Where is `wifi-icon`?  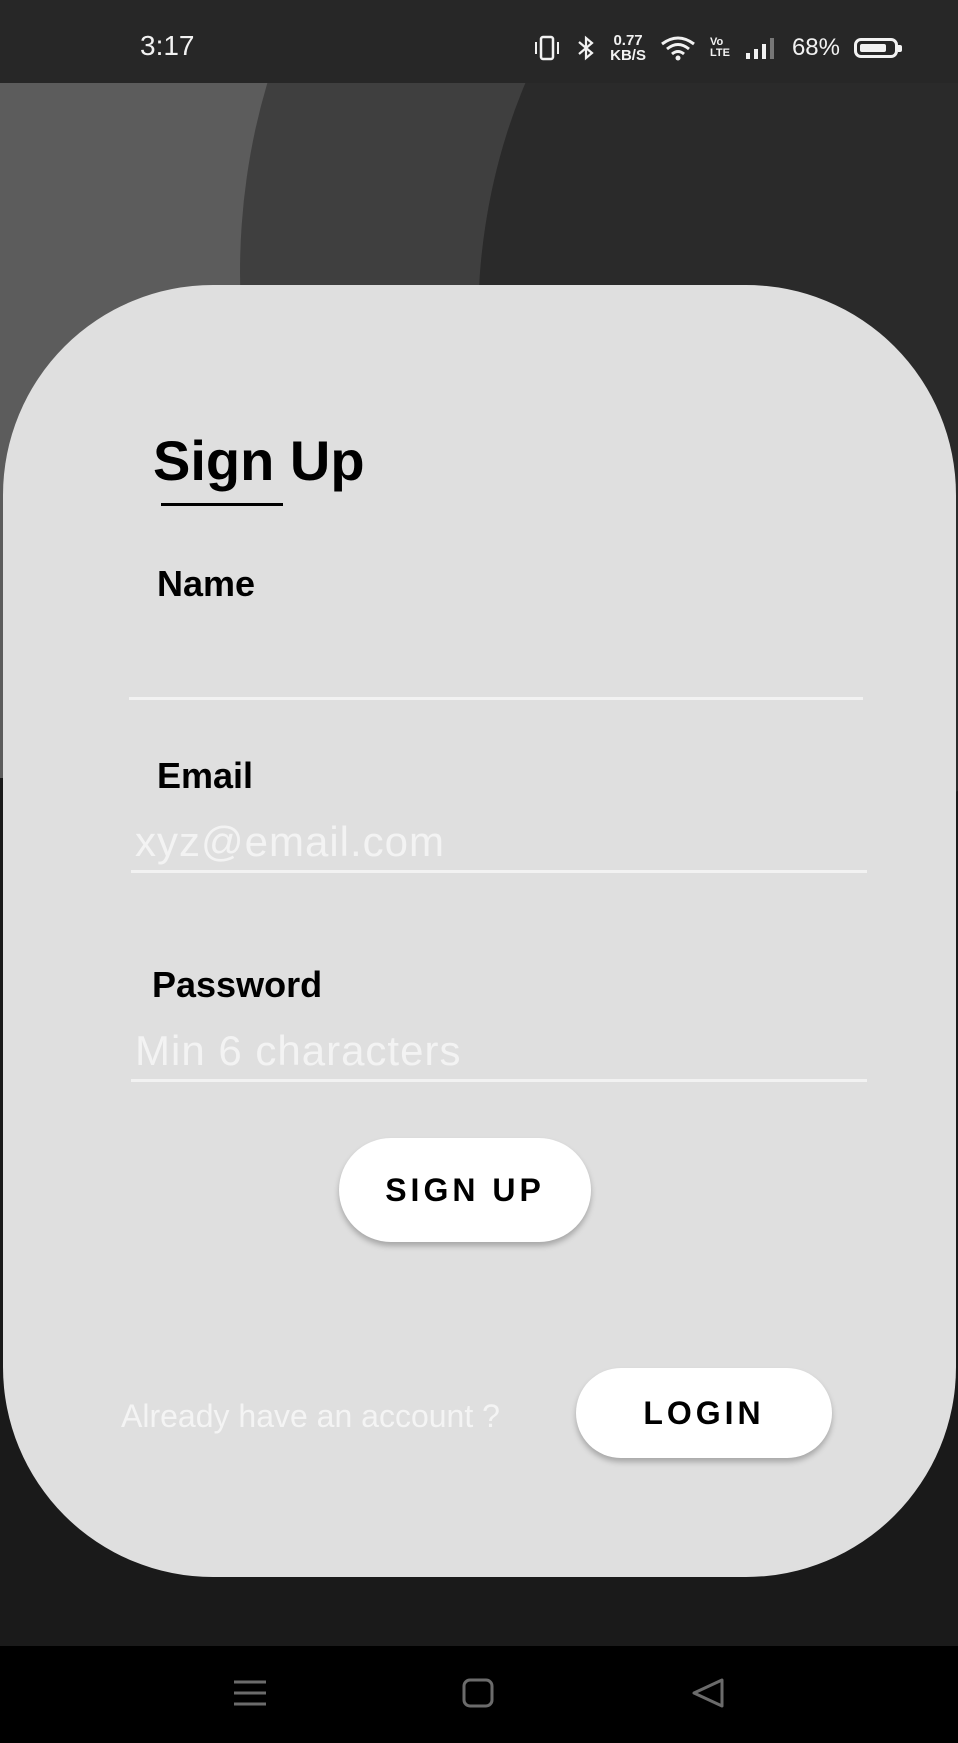
wifi-icon is located at coordinates (678, 48).